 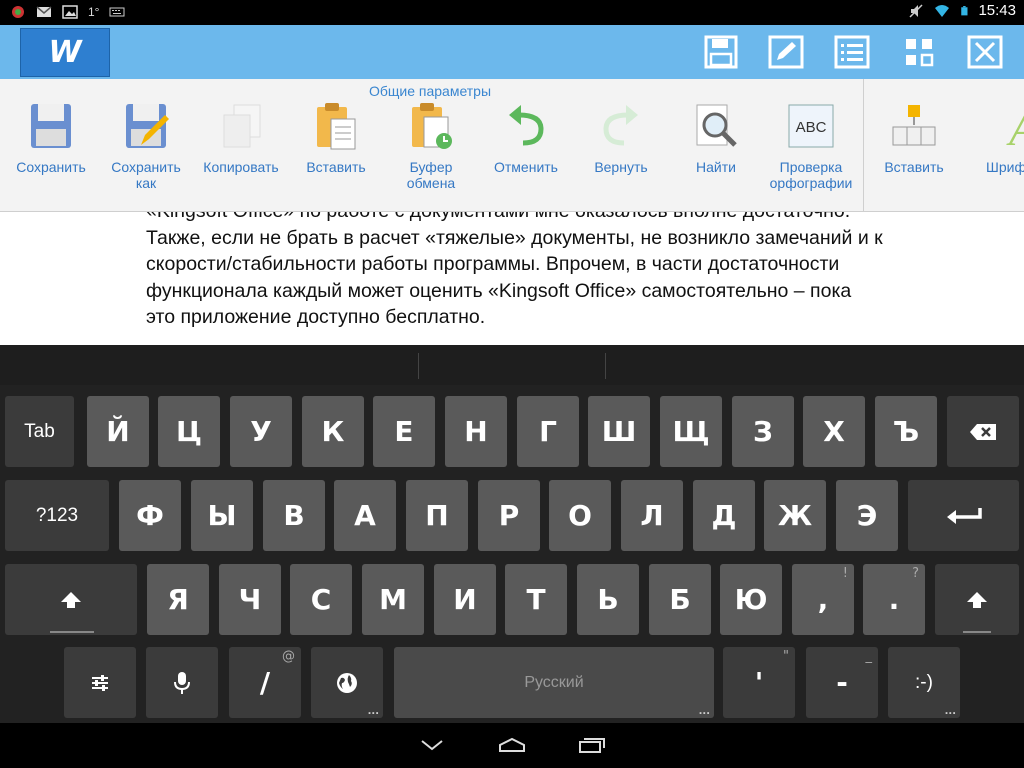 I want to click on key-voice-input, so click(x=182, y=682).